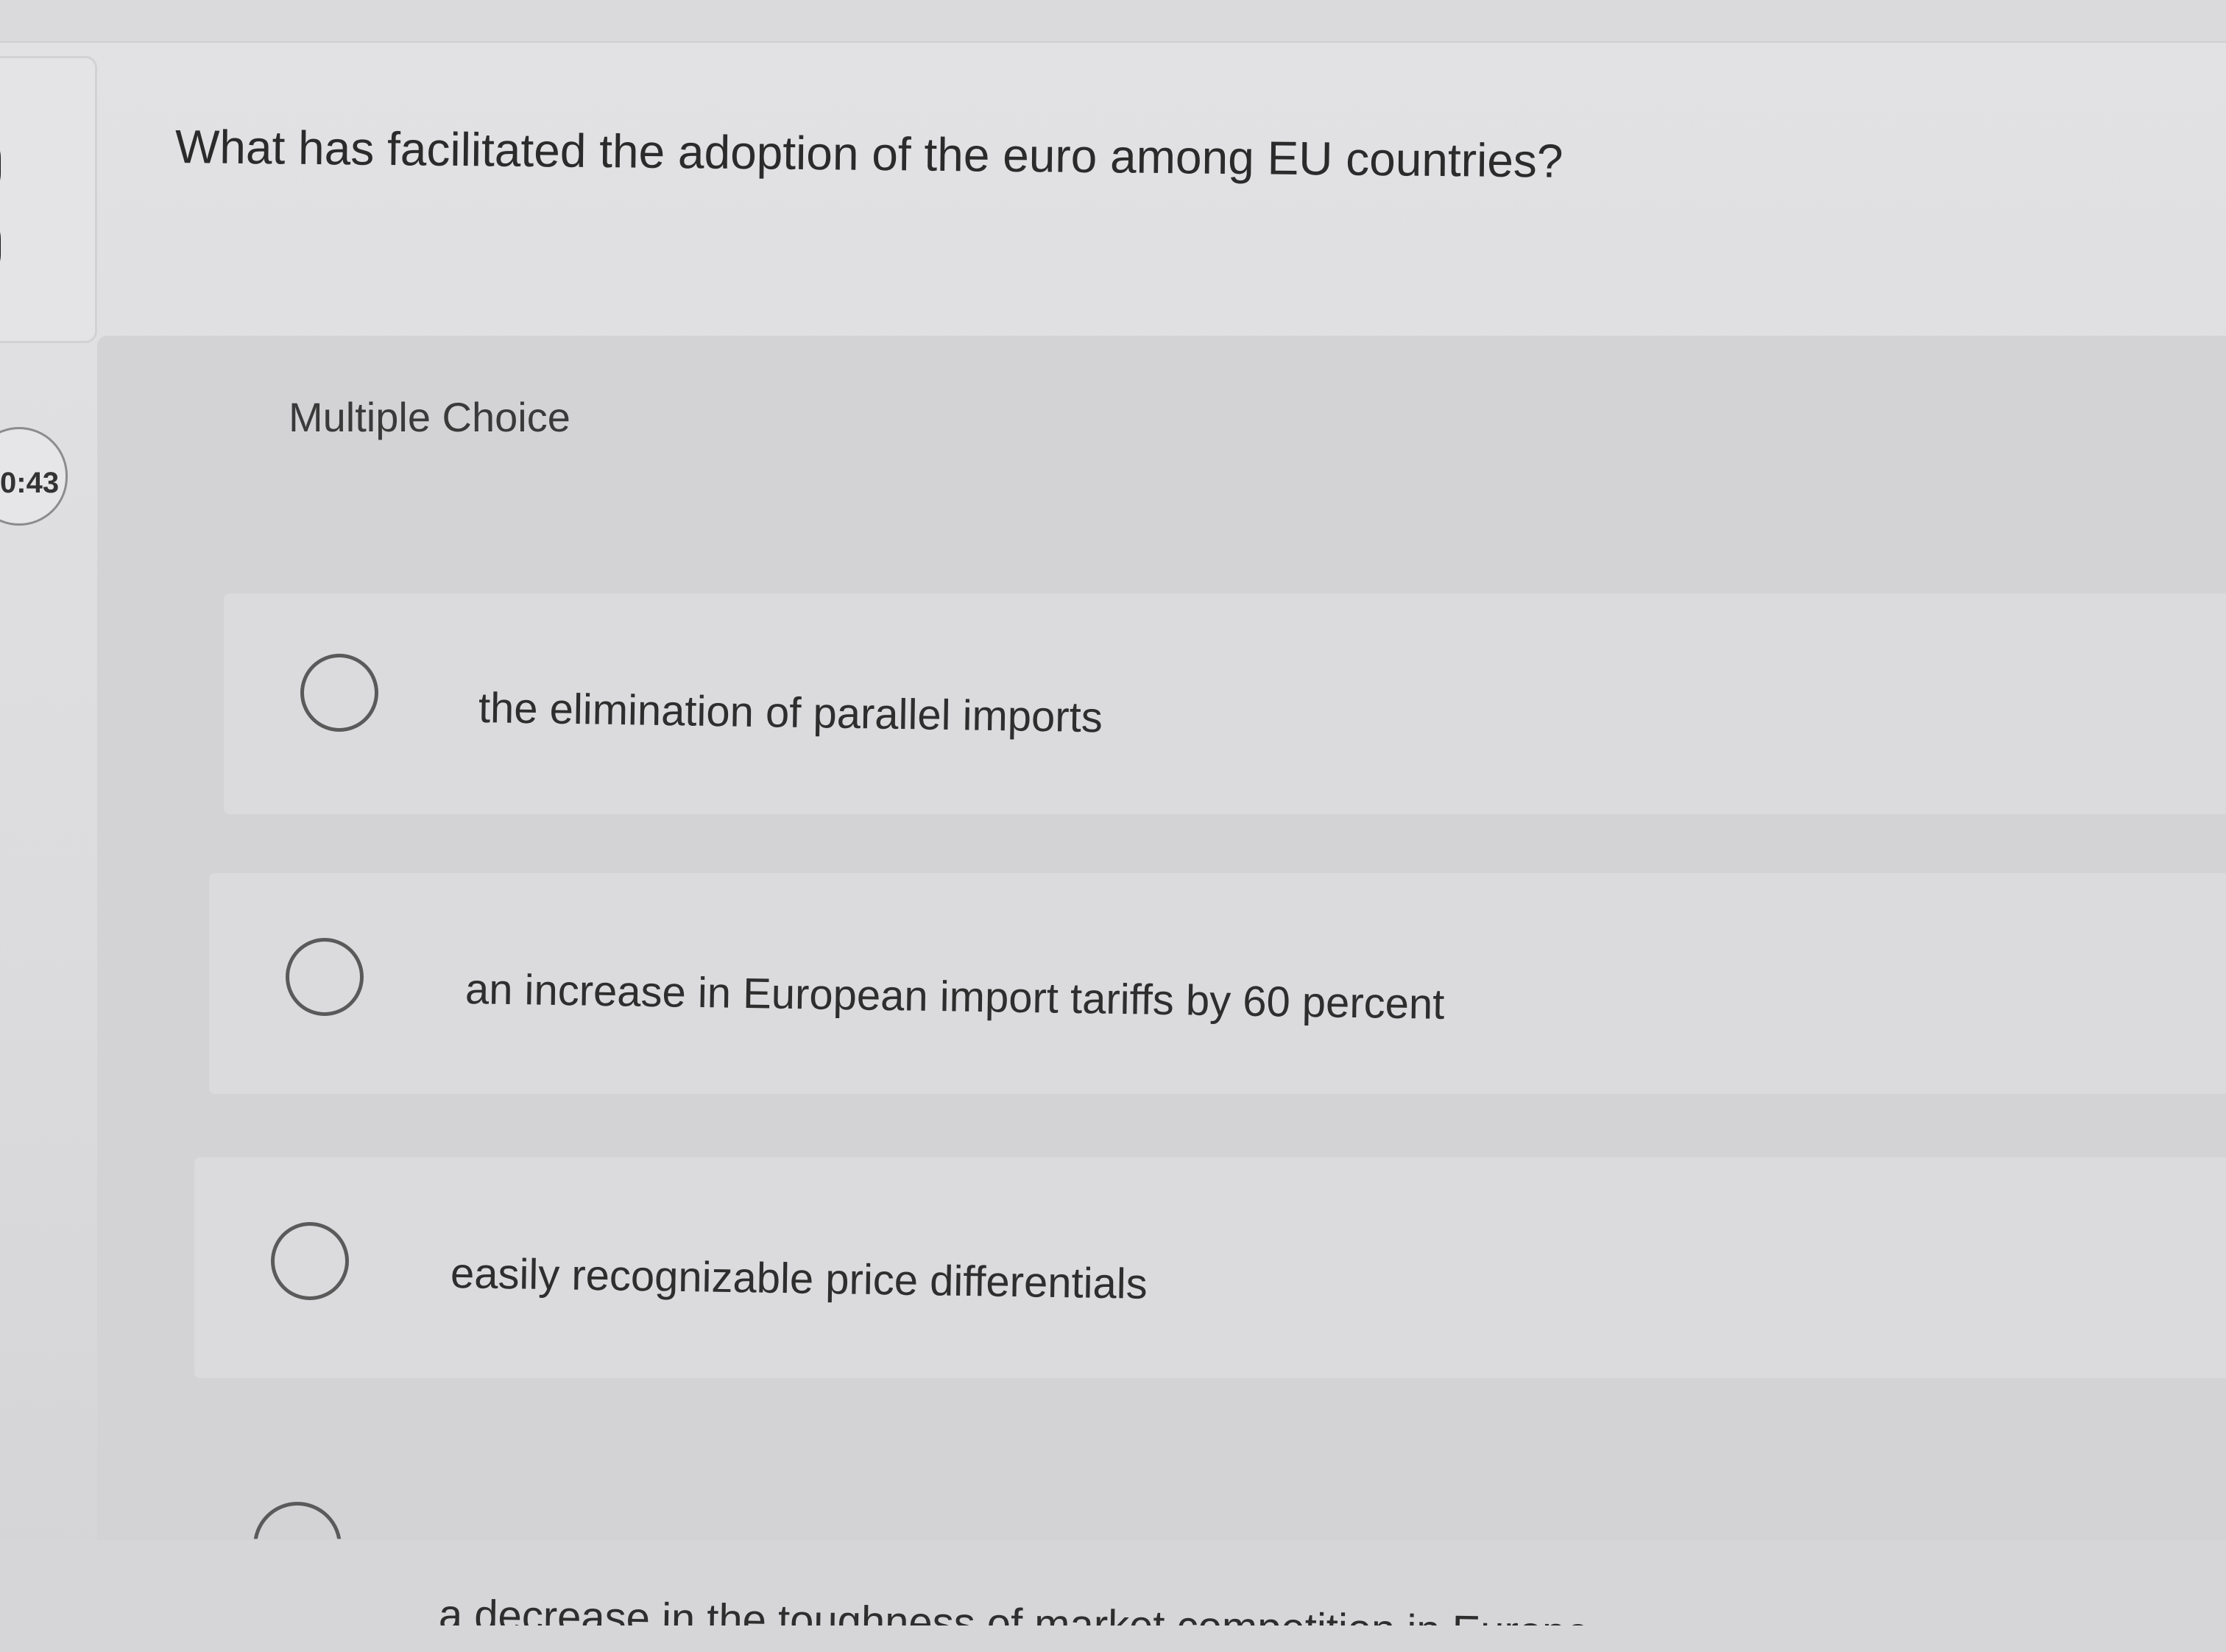 The width and height of the screenshot is (2226, 1652). Describe the element at coordinates (1210, 1267) in the screenshot. I see `answer-option: easily recognizable price differentials` at that location.